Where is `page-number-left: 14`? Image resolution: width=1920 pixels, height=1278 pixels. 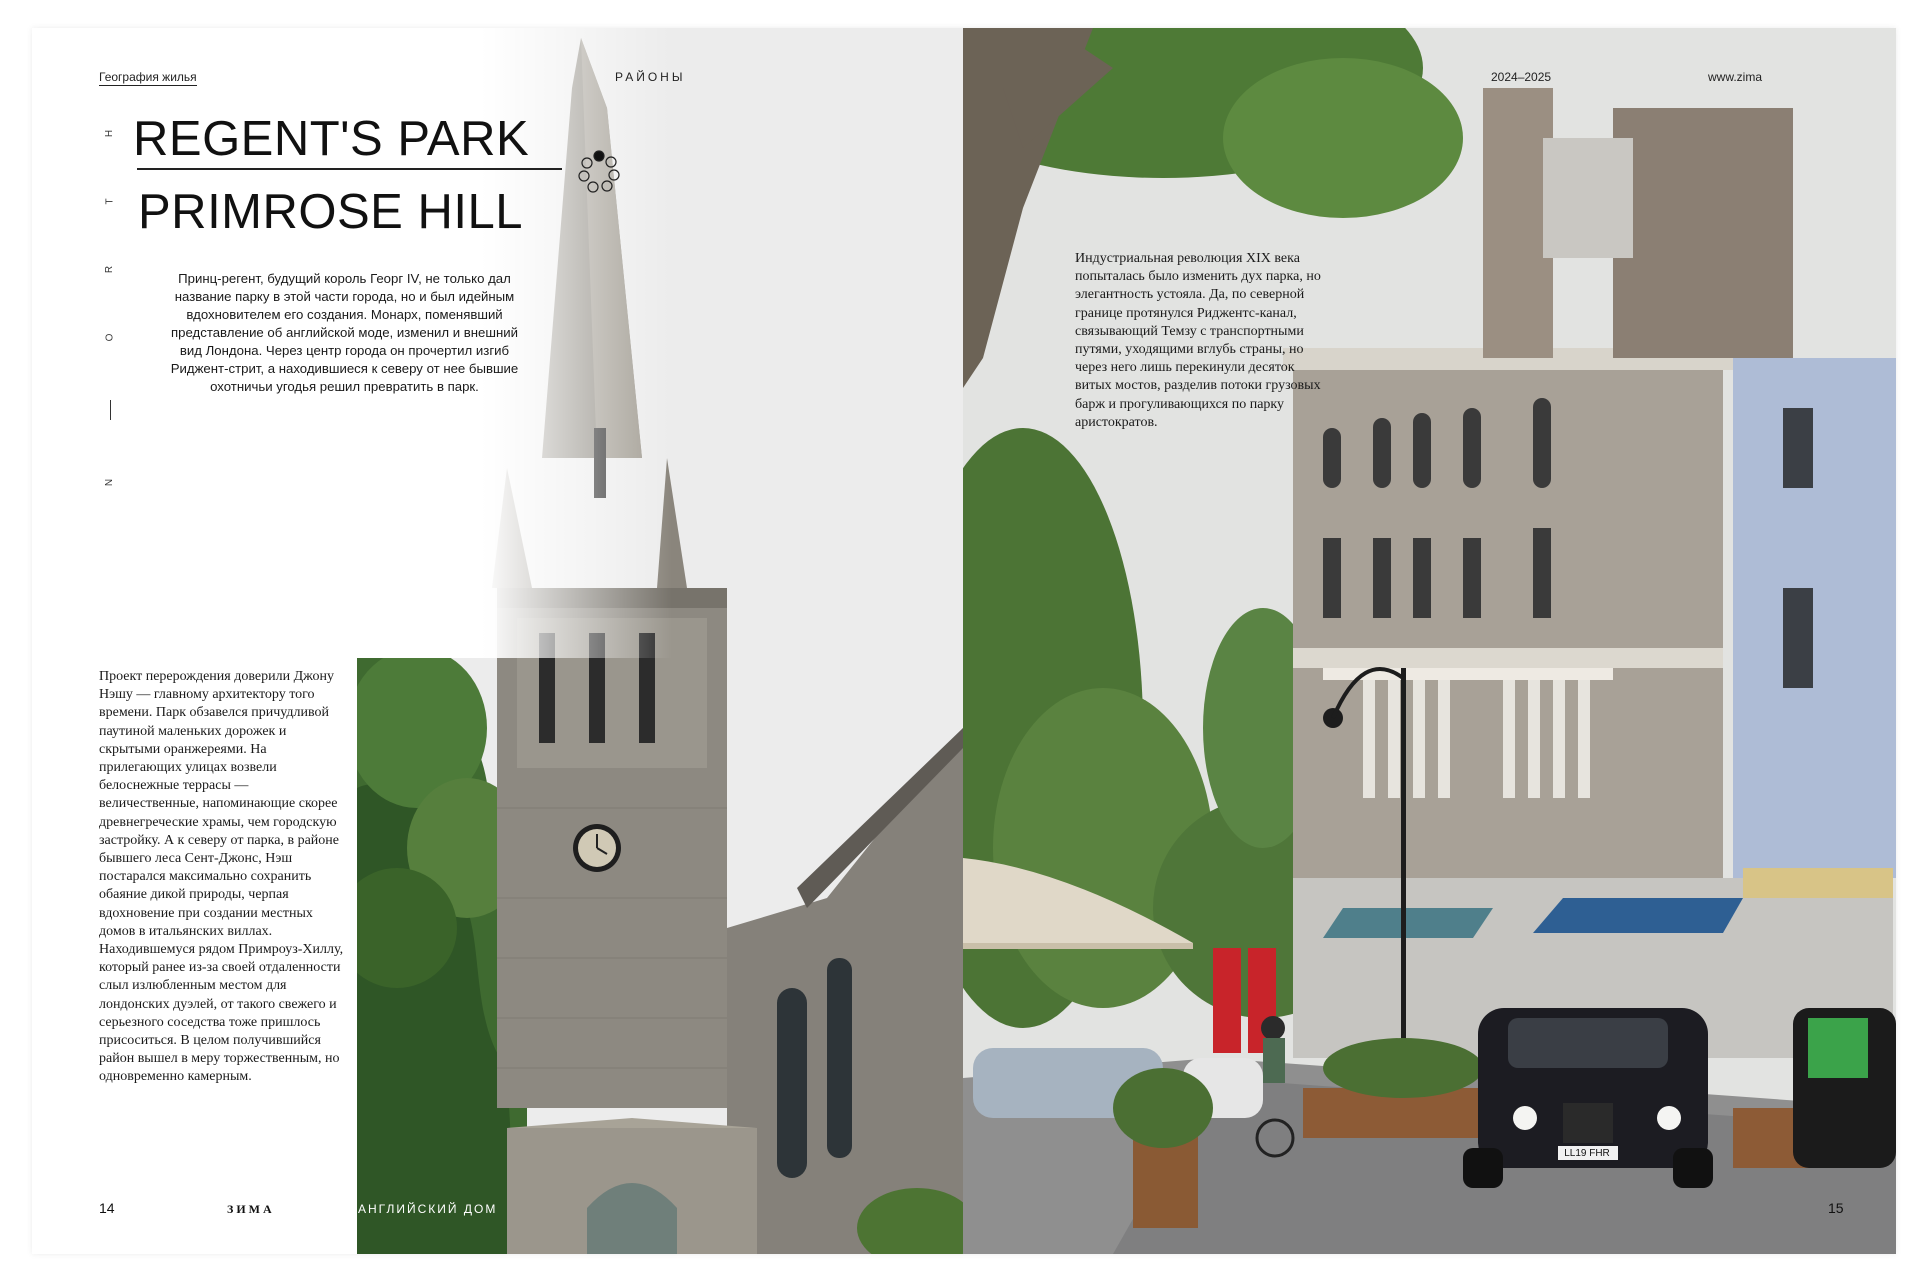 page-number-left: 14 is located at coordinates (107, 1208).